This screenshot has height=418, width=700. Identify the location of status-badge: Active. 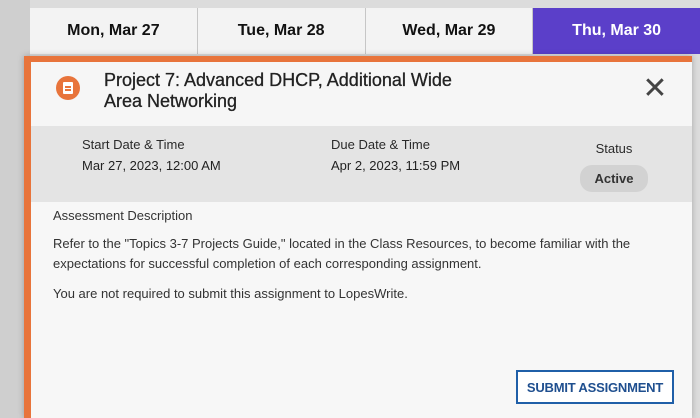
(614, 178).